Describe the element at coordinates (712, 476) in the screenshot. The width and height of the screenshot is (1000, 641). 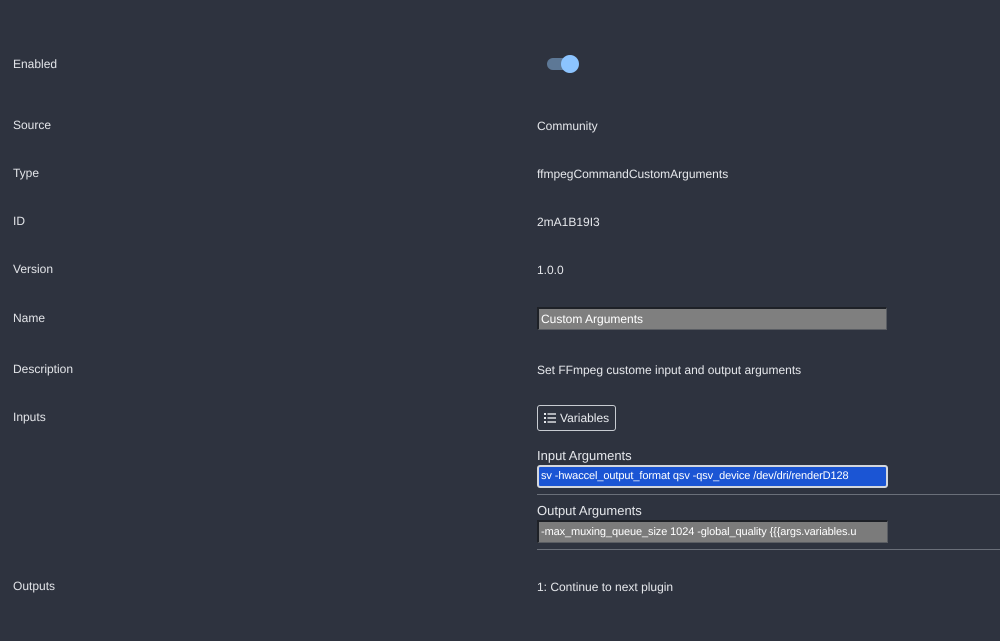
I see `argument-input: sv -hwaccel_output_format qsv -qsv_device /dev/dri/renderD128` at that location.